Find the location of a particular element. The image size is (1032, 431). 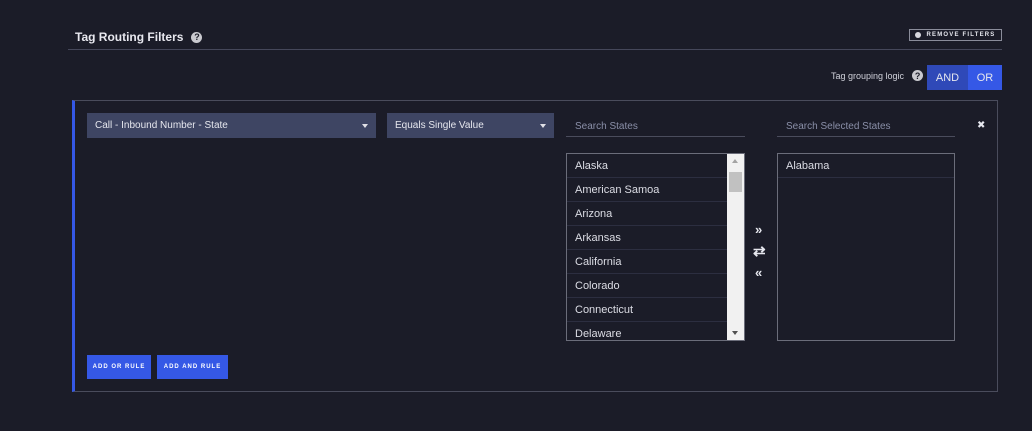

list-item: Alabama is located at coordinates (866, 166).